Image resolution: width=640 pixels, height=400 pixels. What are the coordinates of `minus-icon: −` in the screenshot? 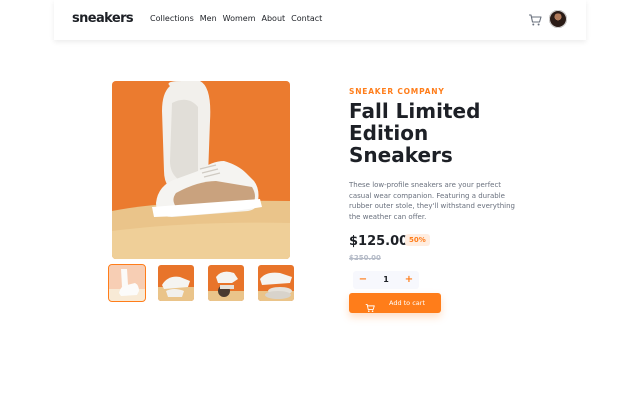 It's located at (363, 279).